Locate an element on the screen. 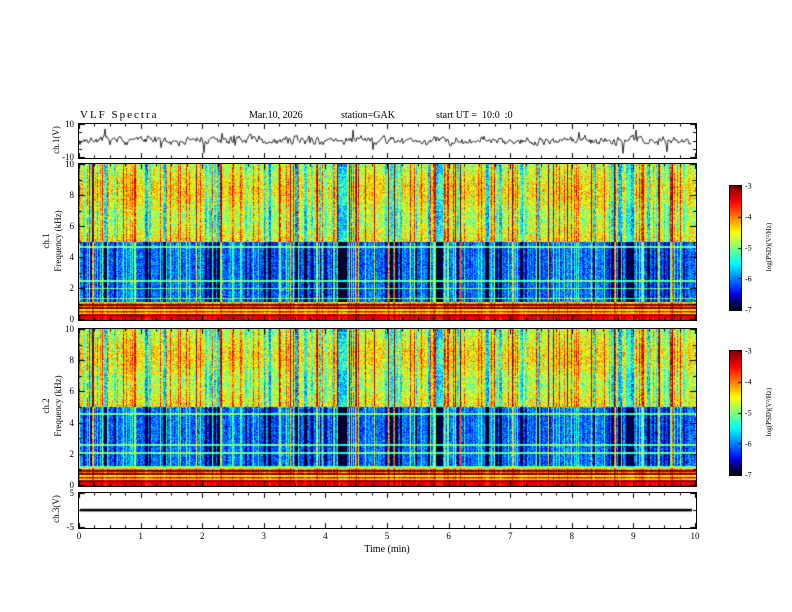  figure-date: Mar.10, 2026 is located at coordinates (276, 115).